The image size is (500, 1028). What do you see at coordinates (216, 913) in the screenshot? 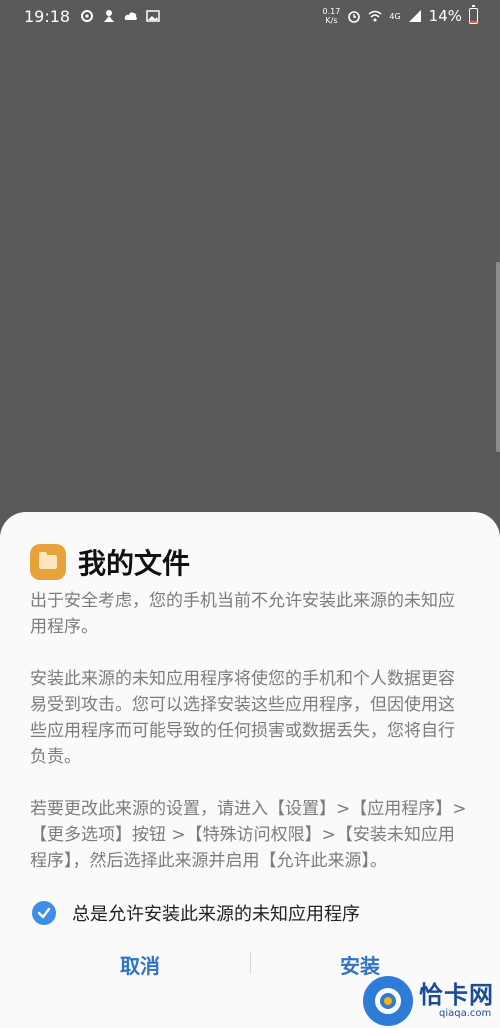
I see `always-allow-label: 总是允许安装此来源的未知应用程序` at bounding box center [216, 913].